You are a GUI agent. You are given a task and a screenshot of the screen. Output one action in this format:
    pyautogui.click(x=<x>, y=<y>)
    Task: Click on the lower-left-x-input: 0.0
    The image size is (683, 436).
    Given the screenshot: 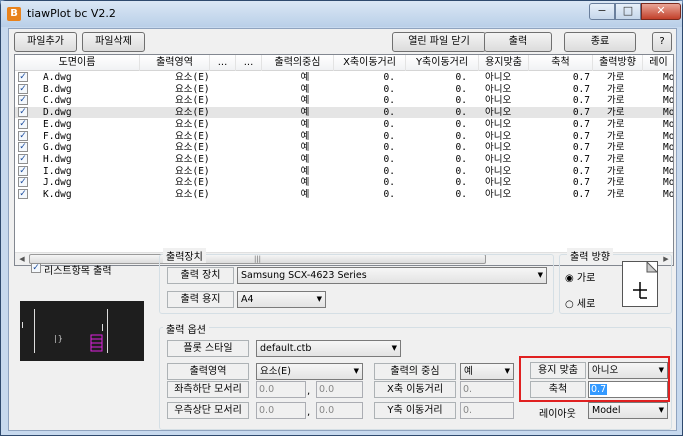 What is the action you would take?
    pyautogui.click(x=281, y=389)
    